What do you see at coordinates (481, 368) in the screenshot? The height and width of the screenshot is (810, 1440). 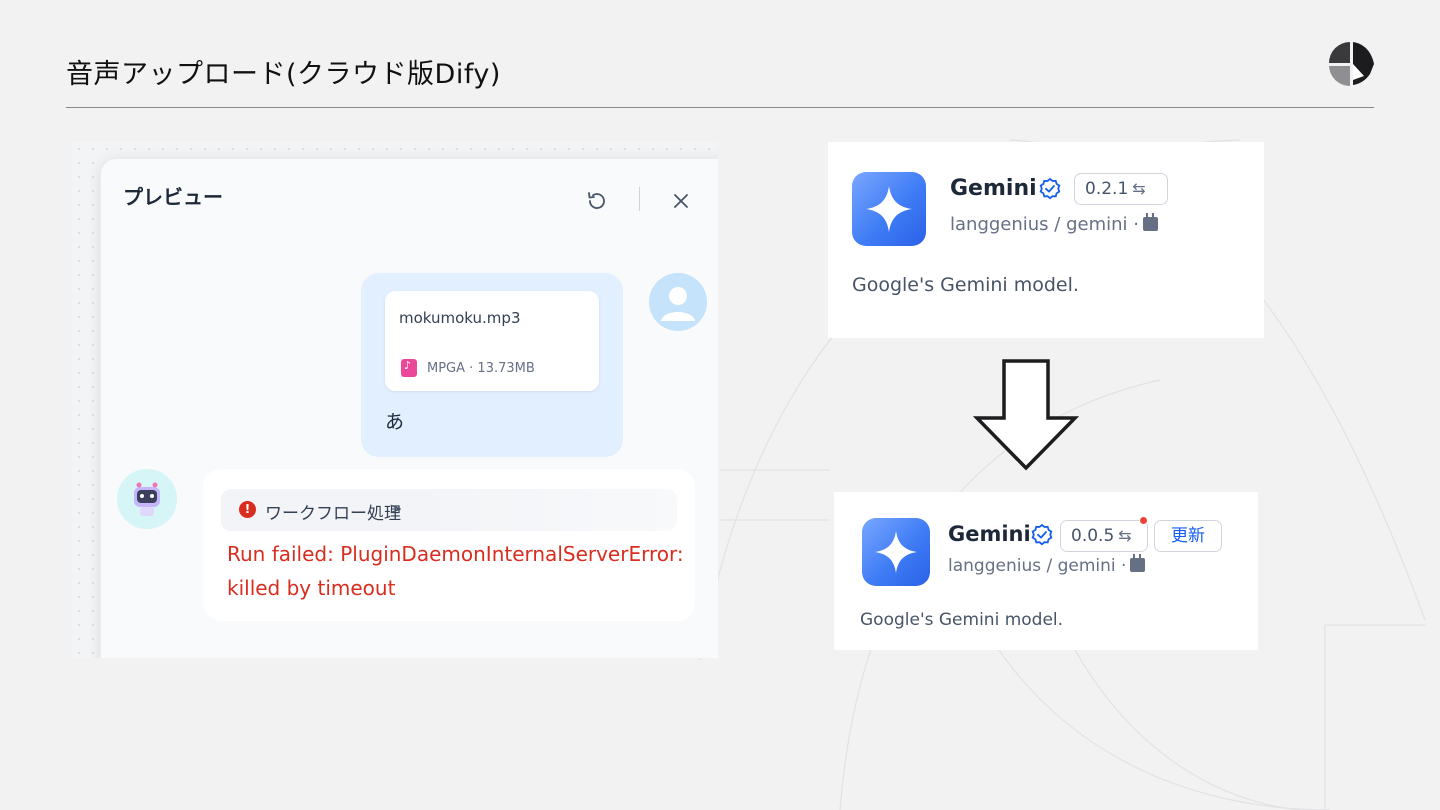 I see `file-meta: MPGA · 13.73MB` at bounding box center [481, 368].